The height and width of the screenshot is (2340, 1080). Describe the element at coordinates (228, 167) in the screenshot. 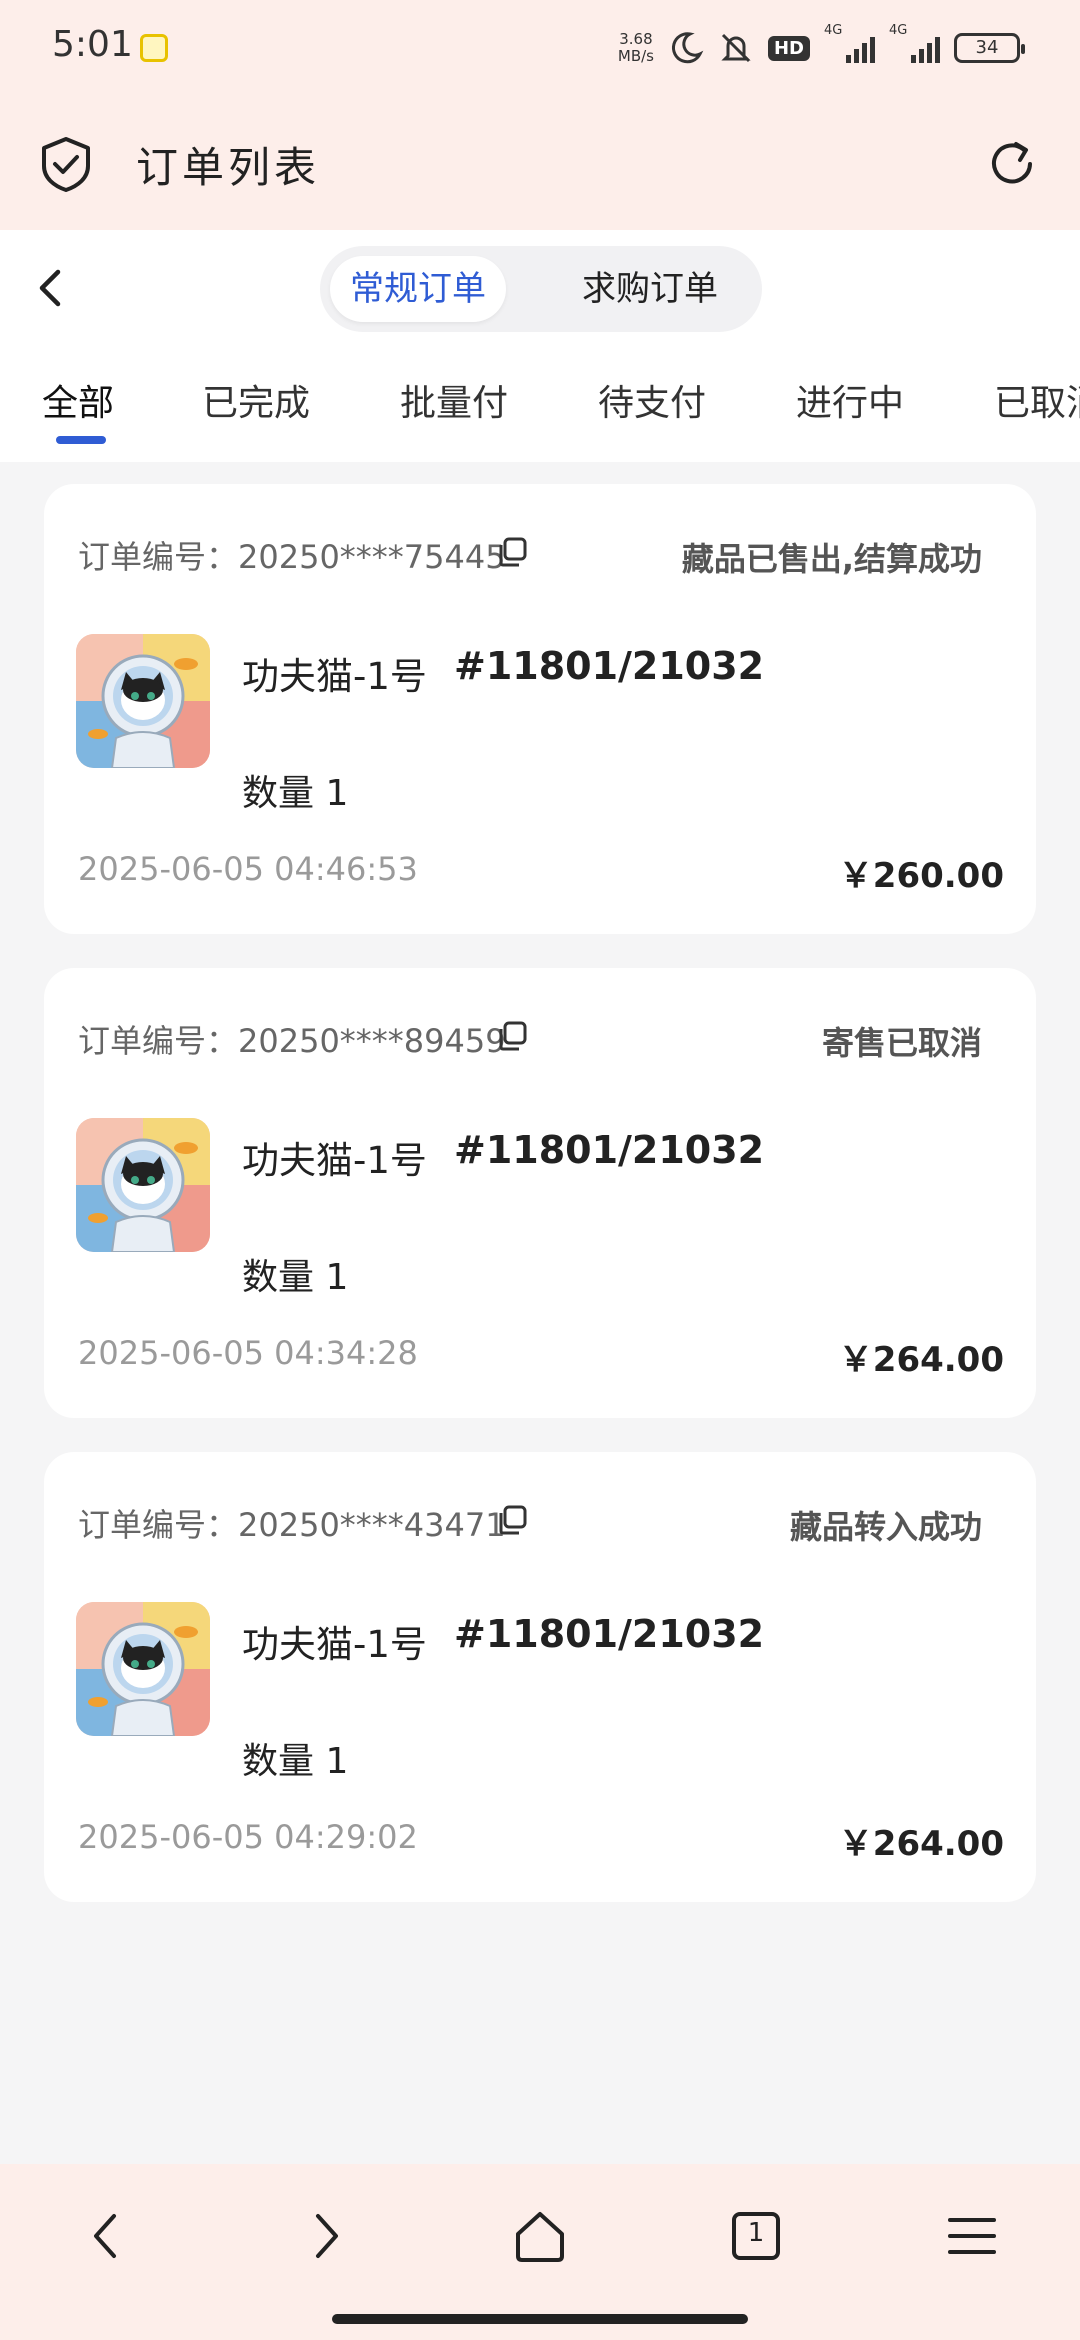

I see `page-title: 订单列表` at that location.